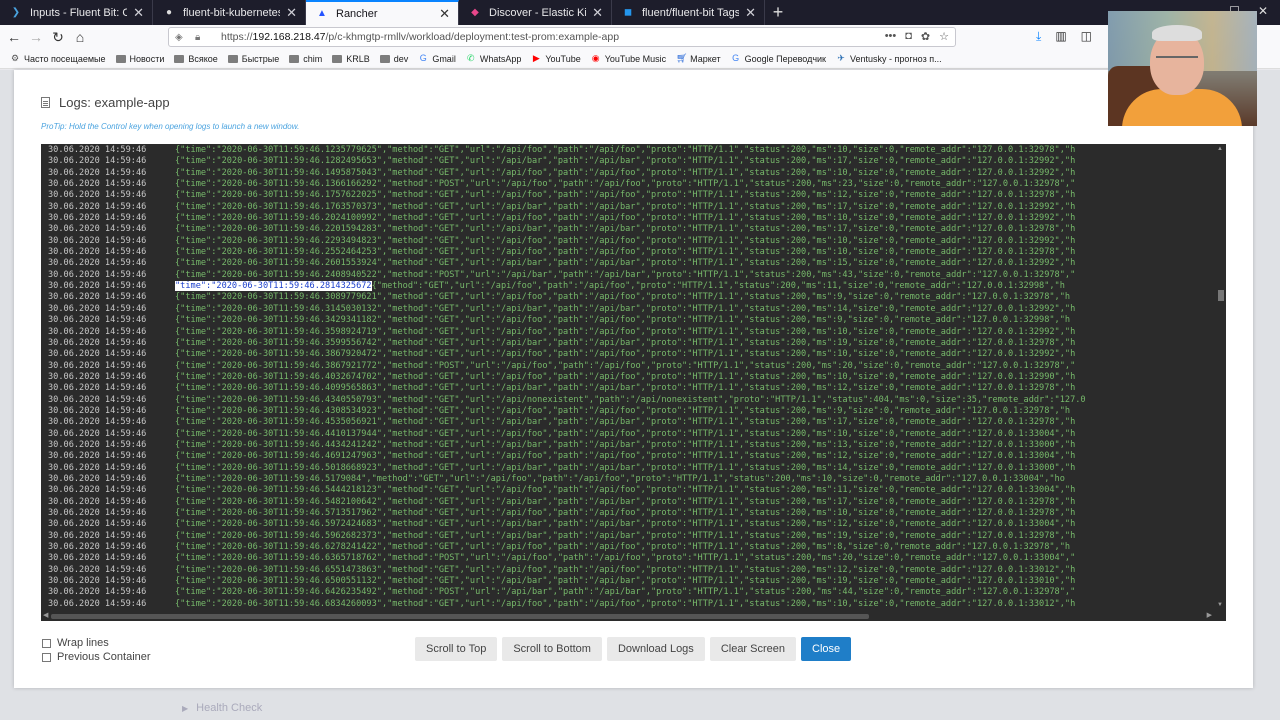 Image resolution: width=1280 pixels, height=720 pixels. What do you see at coordinates (778, 12) in the screenshot?
I see `new-tab-button: +` at bounding box center [778, 12].